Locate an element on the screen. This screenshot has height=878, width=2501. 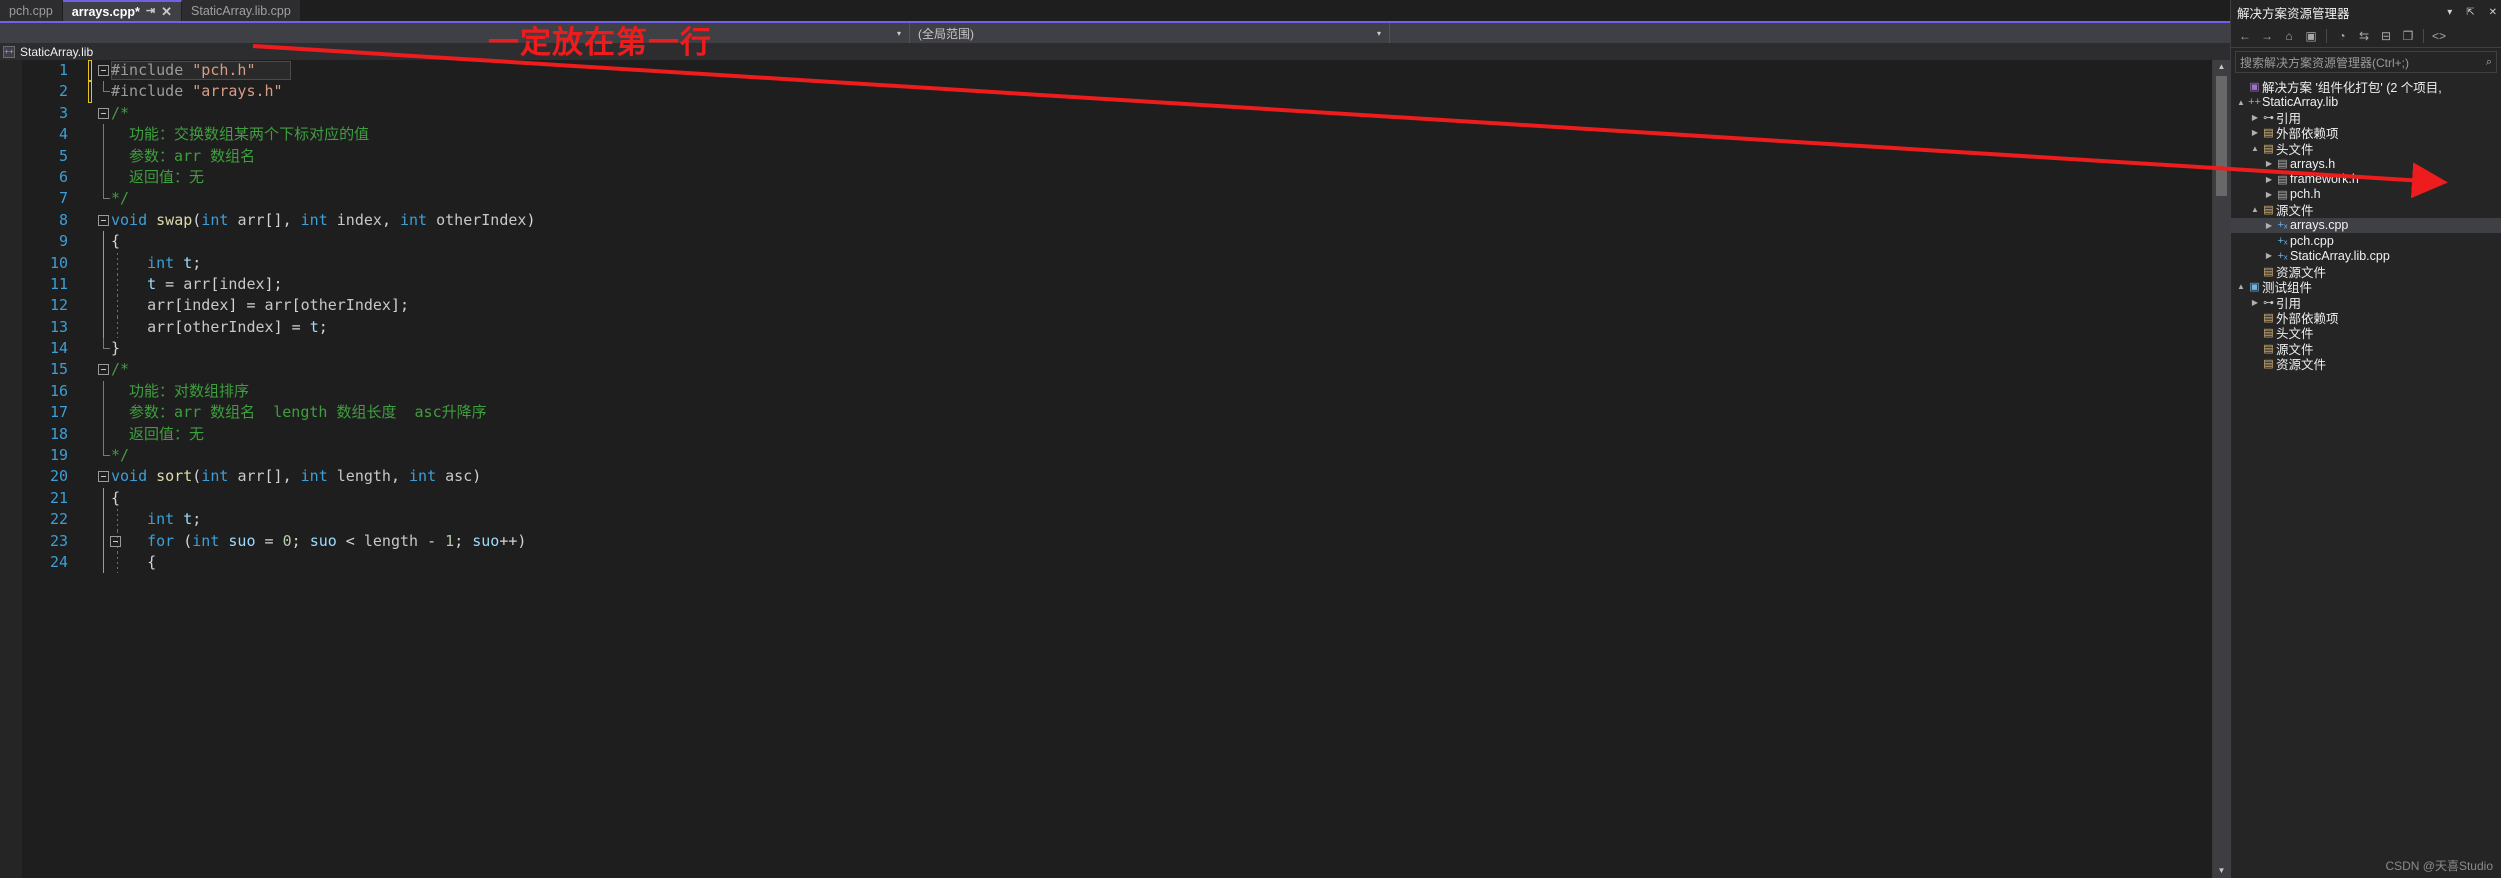
pending-changes-icon: ◔ is located at coordinates (2342, 36).